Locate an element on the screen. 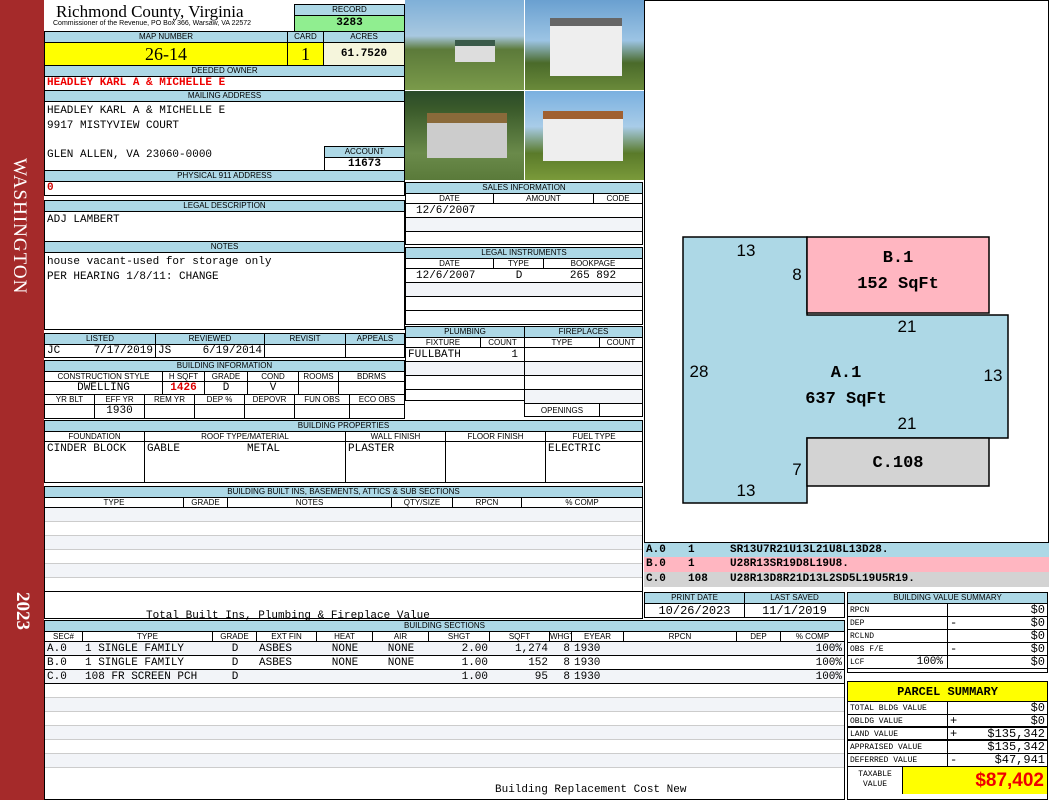 The image size is (1050, 800). dim-label: 13 is located at coordinates (746, 490).